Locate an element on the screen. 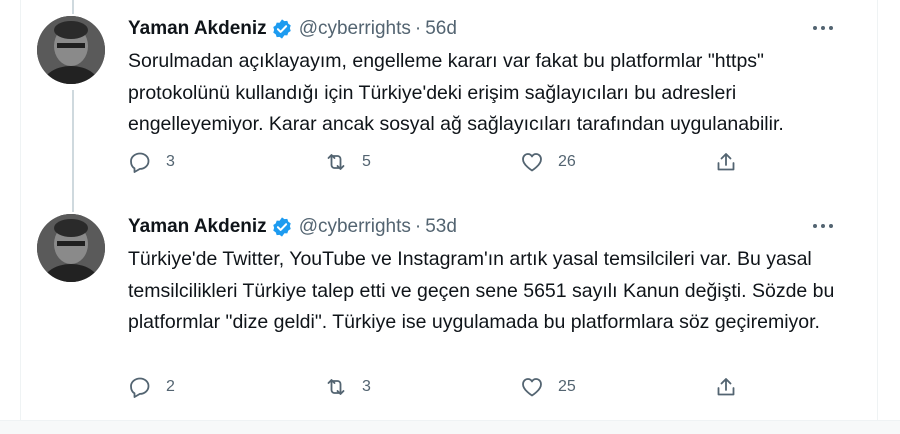 This screenshot has width=900, height=434. tweet-timestamp: 53d is located at coordinates (441, 227).